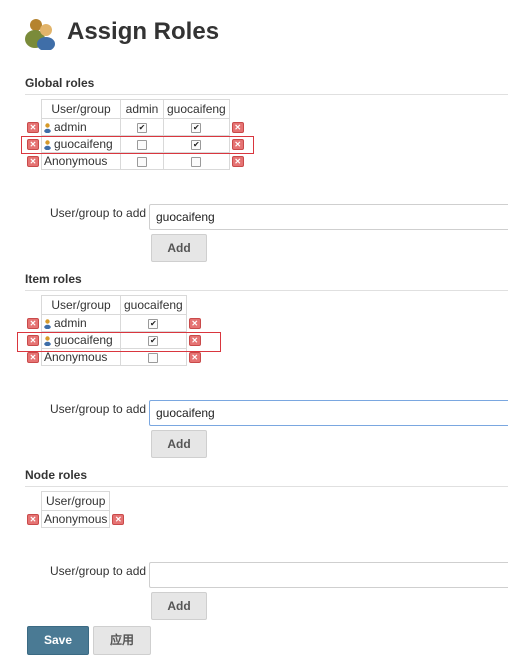 The image size is (508, 671). Describe the element at coordinates (143, 31) in the screenshot. I see `page-title: Assign Roles` at that location.